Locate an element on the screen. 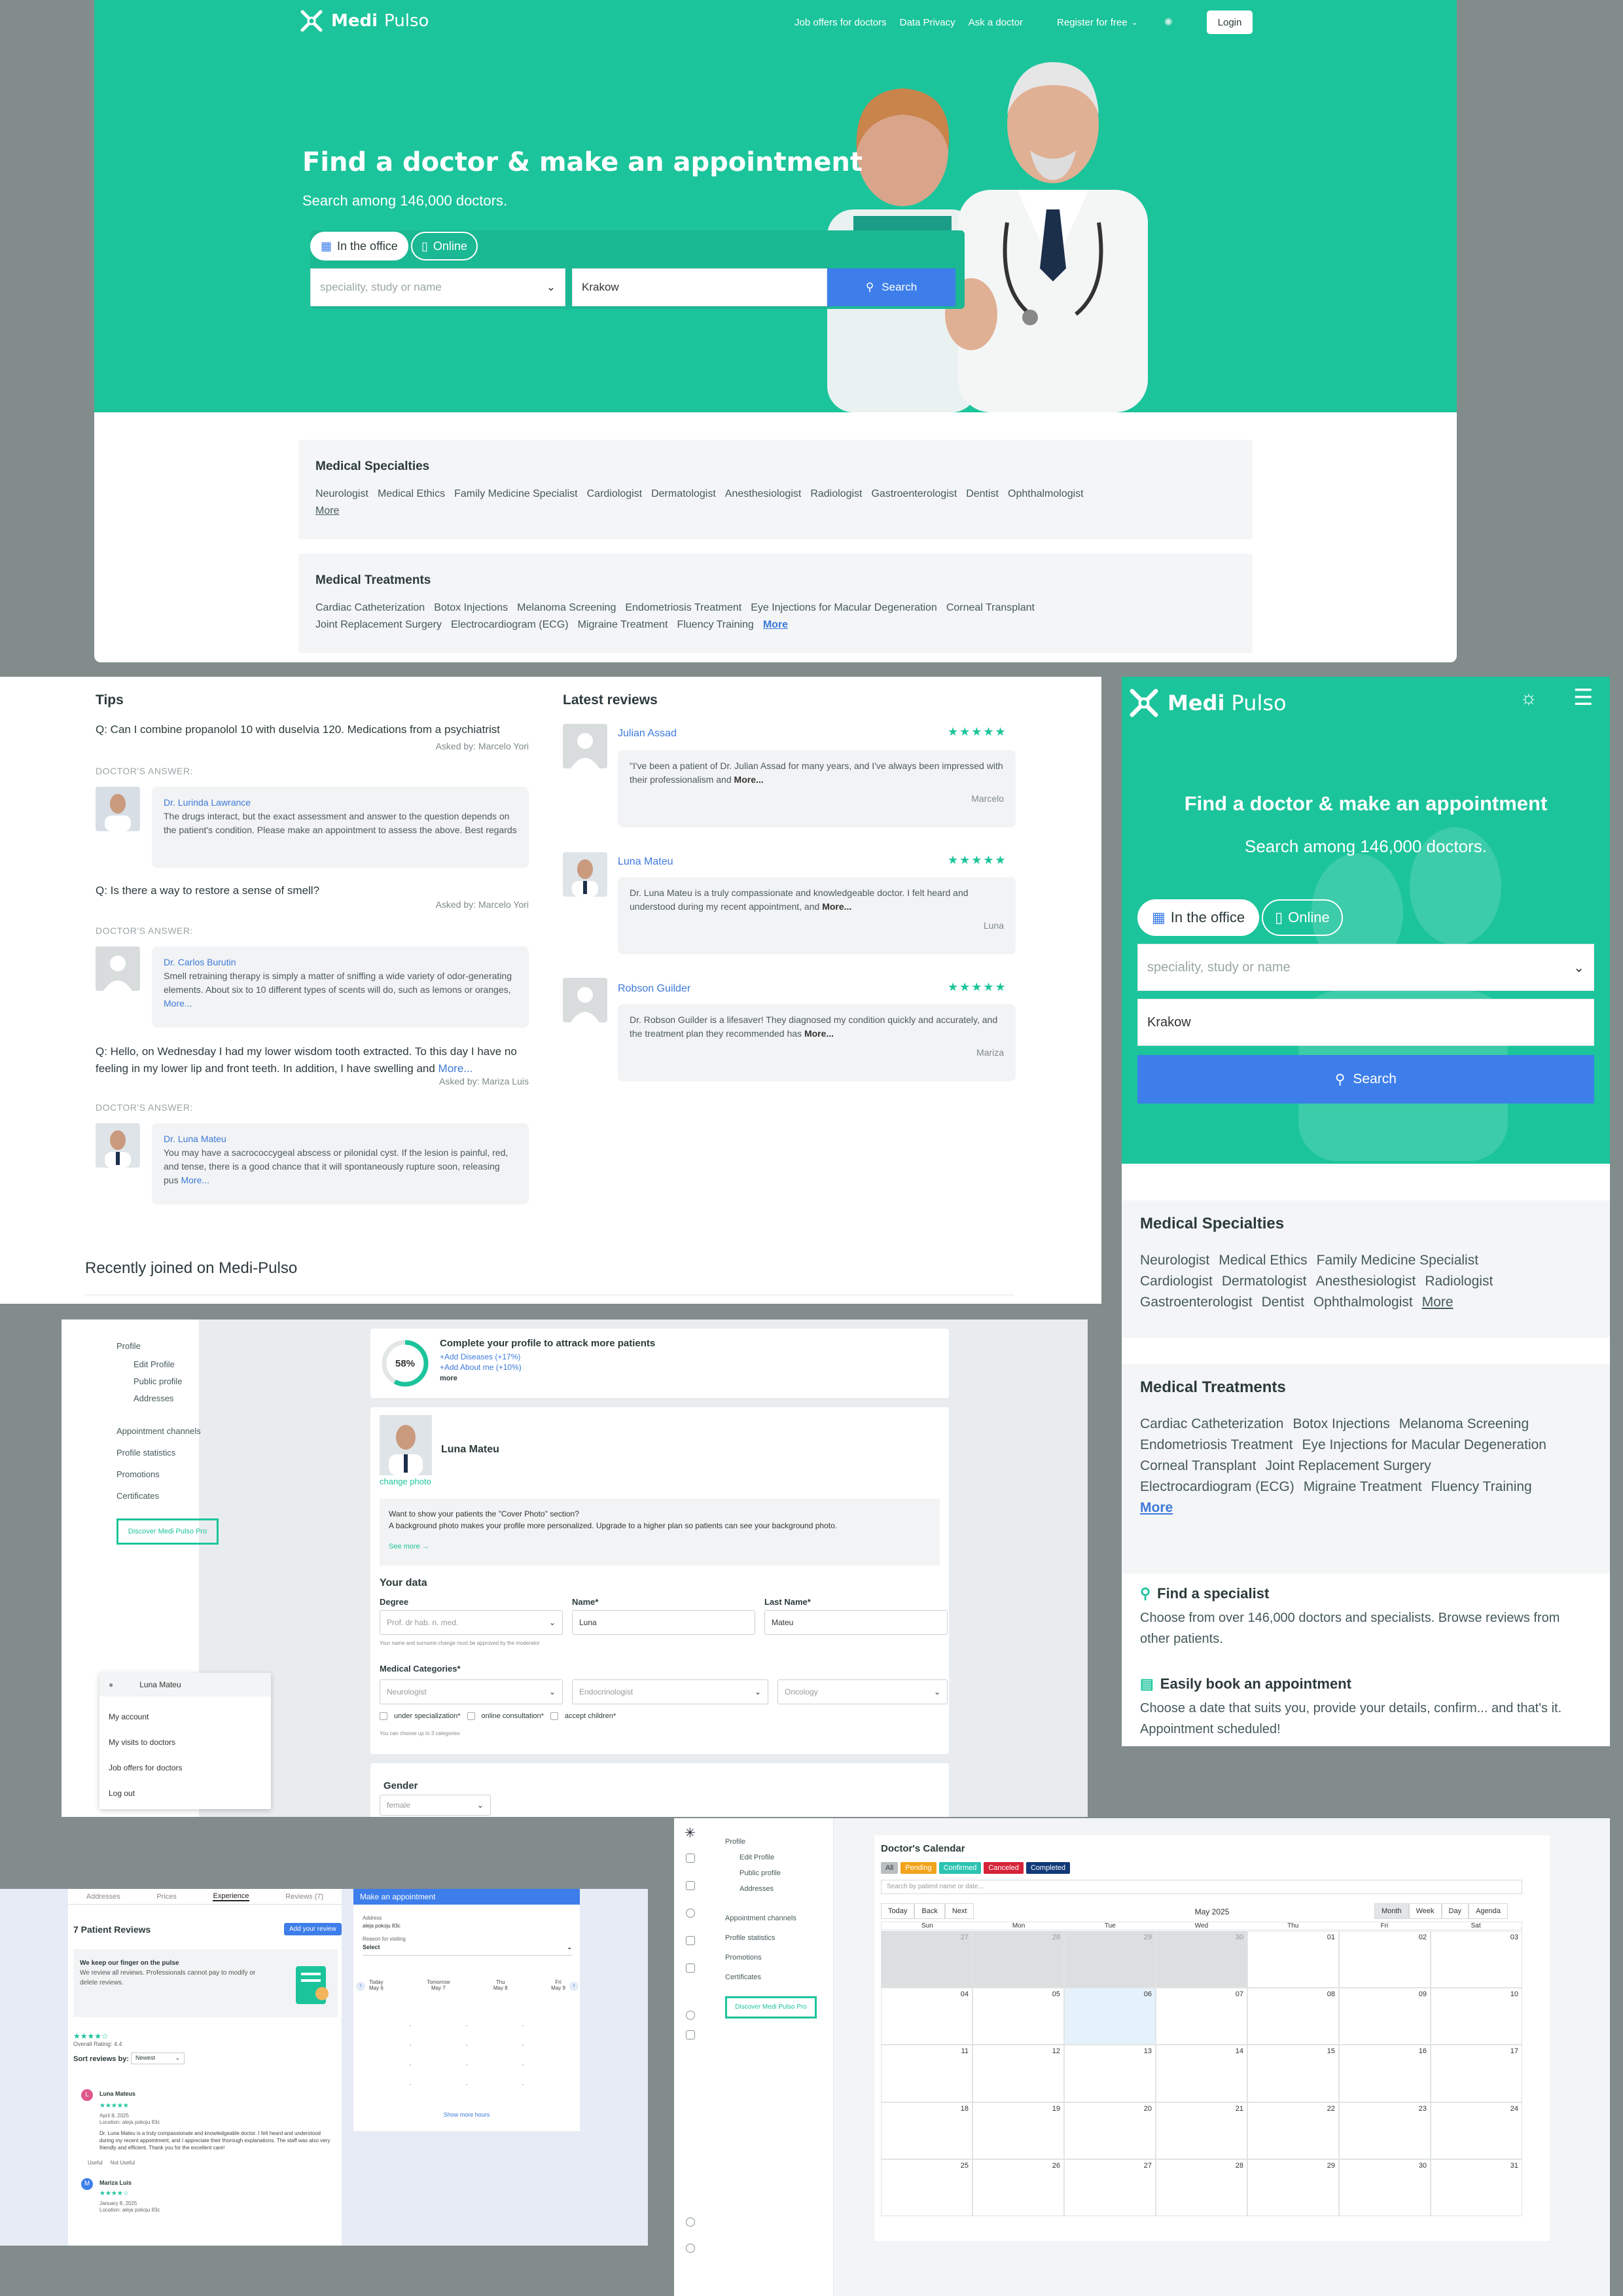  search-button: ⚲ Search is located at coordinates (891, 287).